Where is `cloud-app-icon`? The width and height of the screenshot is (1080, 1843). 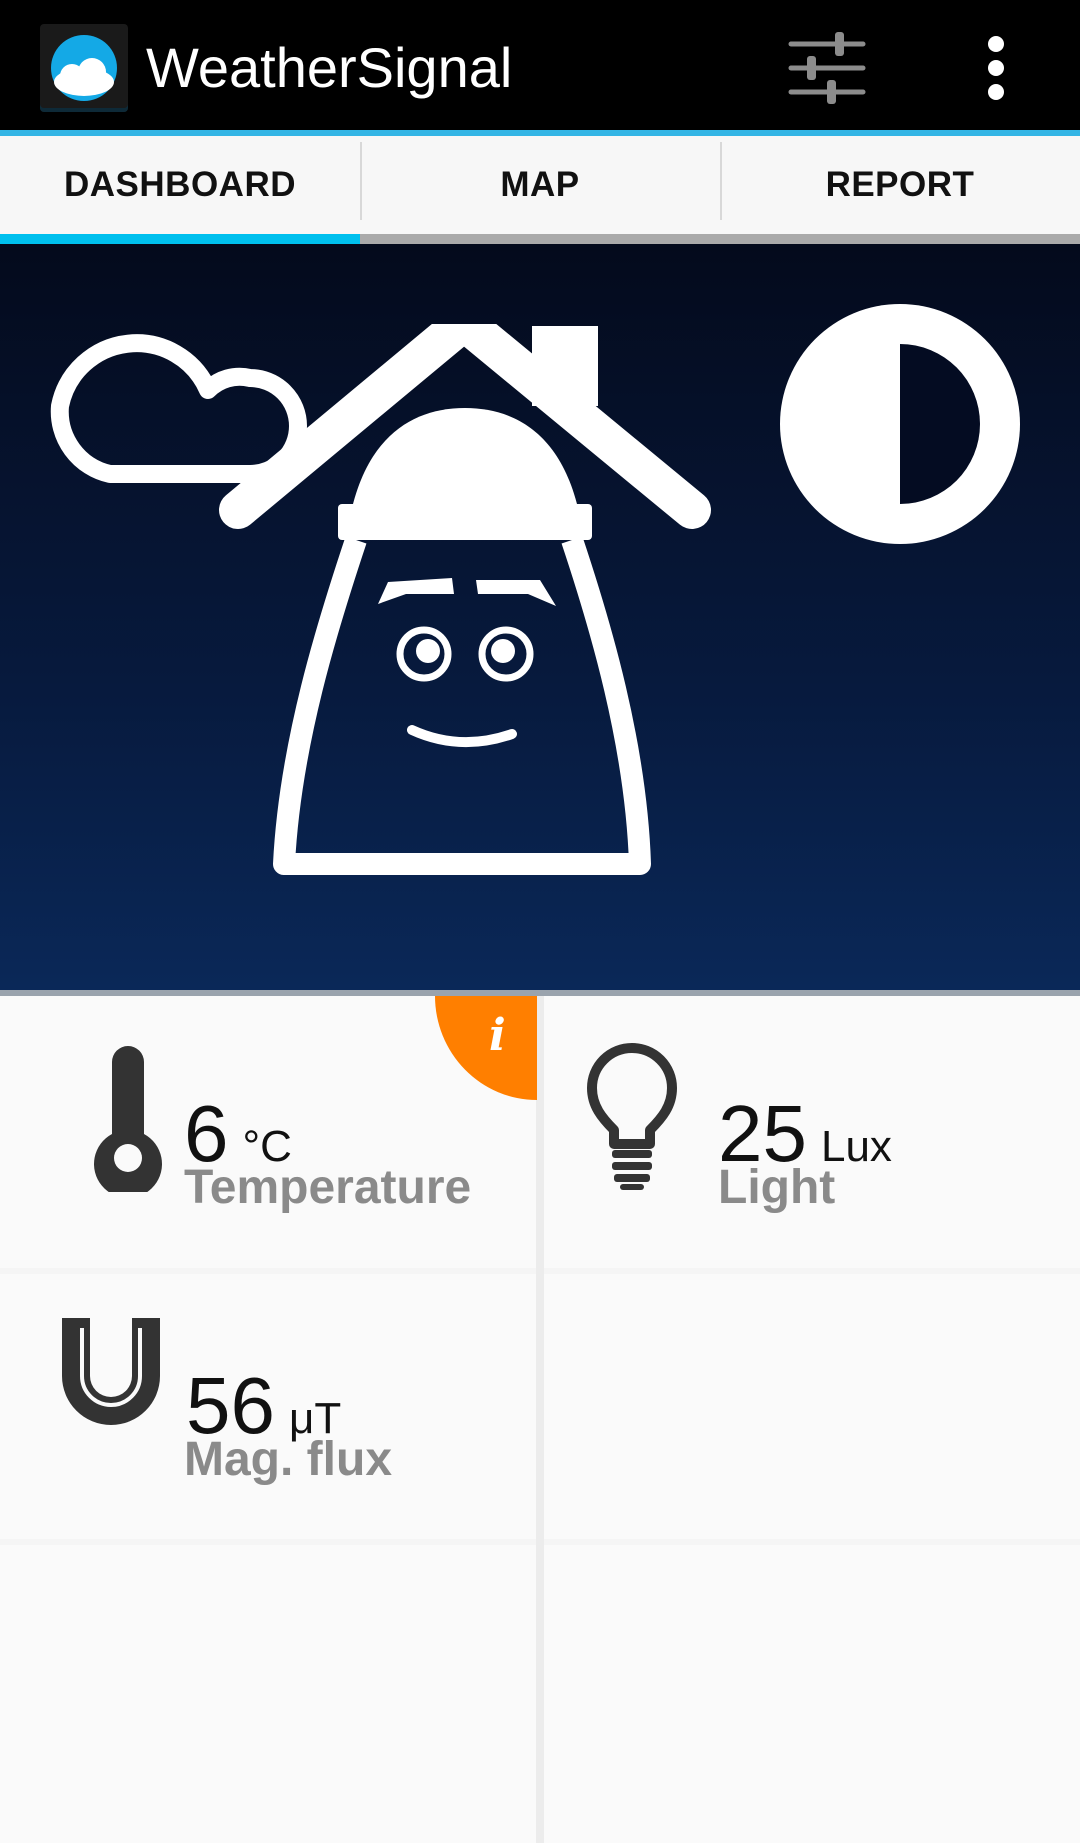 cloud-app-icon is located at coordinates (84, 68).